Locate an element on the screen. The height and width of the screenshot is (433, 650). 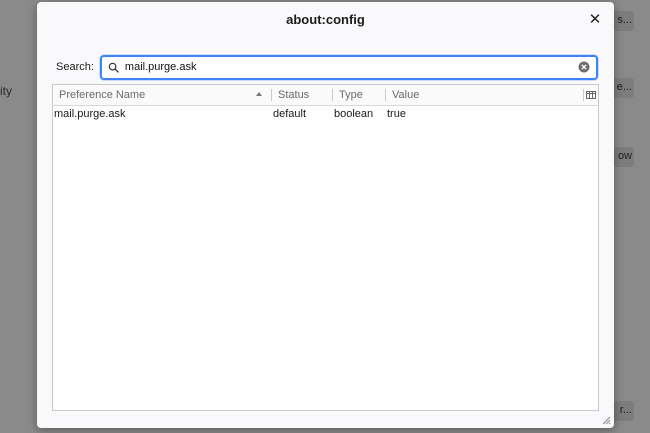
search-row: Search: is located at coordinates (327, 67).